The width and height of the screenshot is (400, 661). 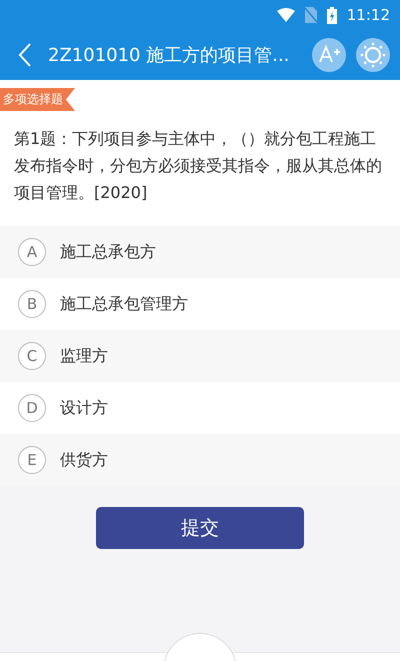 What do you see at coordinates (32, 408) in the screenshot?
I see `option-letter: D` at bounding box center [32, 408].